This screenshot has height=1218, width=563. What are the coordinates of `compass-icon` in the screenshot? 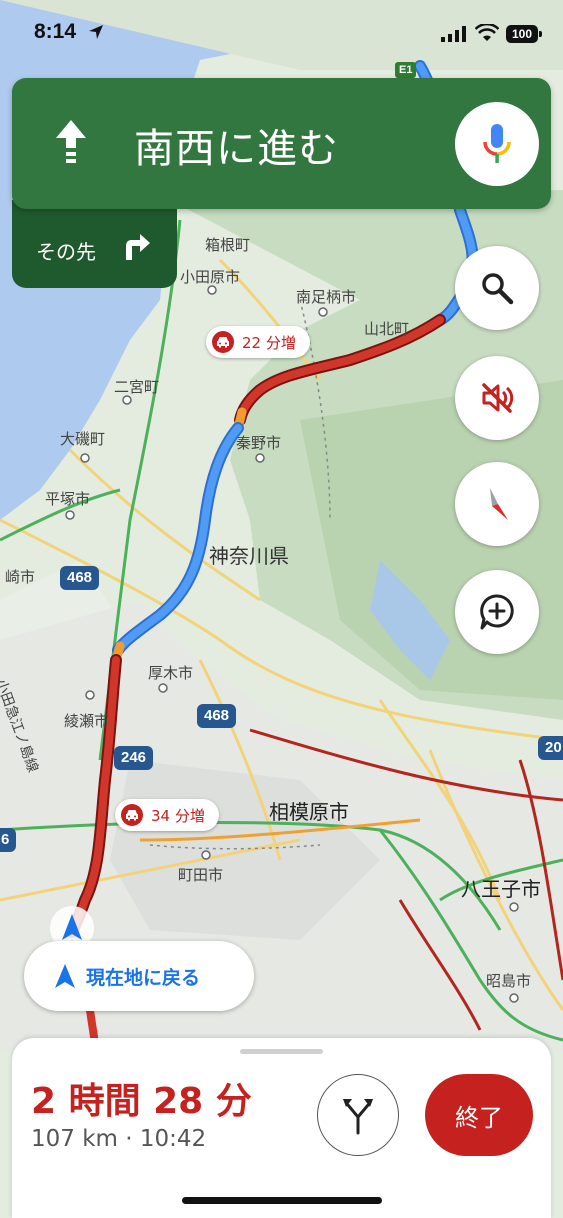 It's located at (499, 504).